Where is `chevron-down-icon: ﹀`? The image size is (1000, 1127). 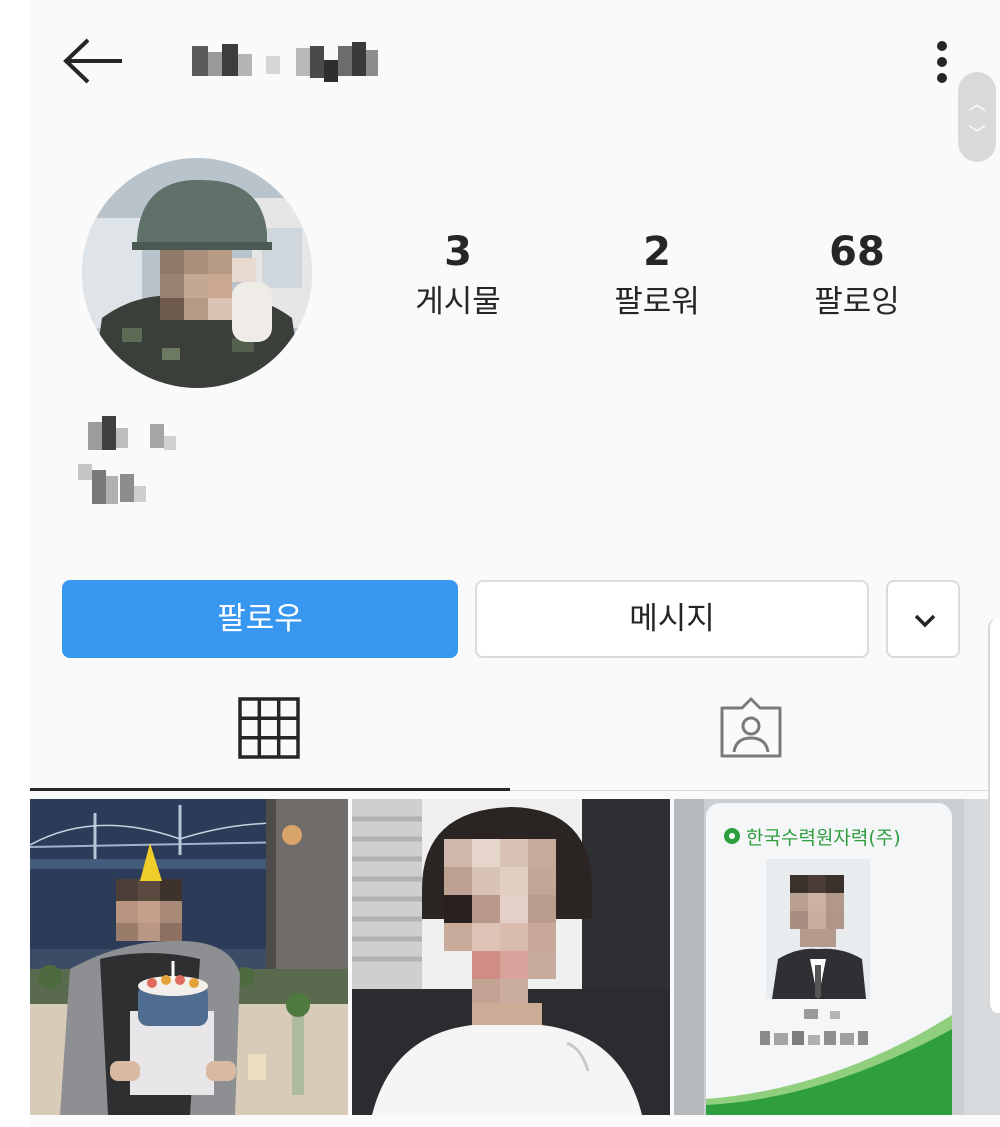
chevron-down-icon: ﹀ is located at coordinates (977, 133).